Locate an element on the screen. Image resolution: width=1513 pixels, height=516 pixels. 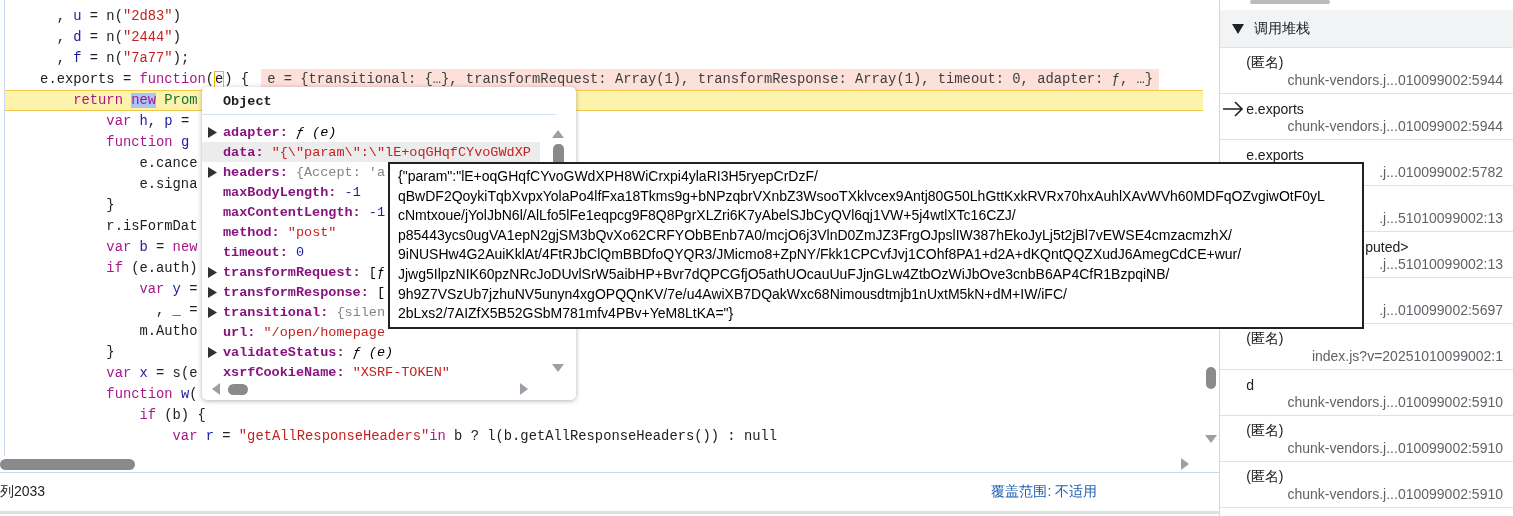
property-entry: headers: {Accept: 'a is located at coordinates (304, 172).